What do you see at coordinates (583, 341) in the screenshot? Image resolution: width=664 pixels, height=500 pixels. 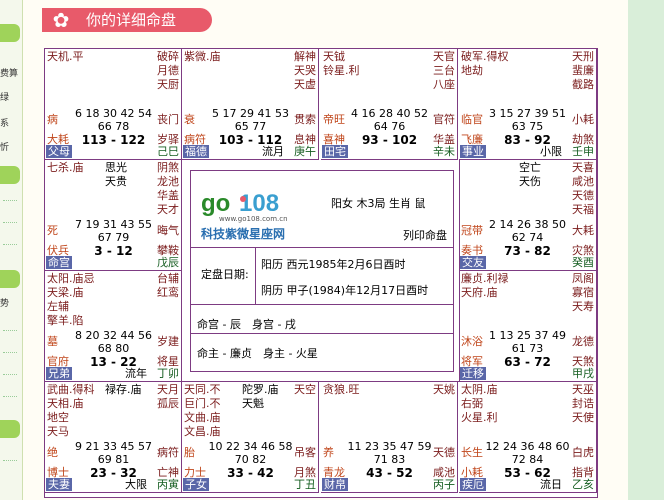 I see `suijian-star: 龙德` at bounding box center [583, 341].